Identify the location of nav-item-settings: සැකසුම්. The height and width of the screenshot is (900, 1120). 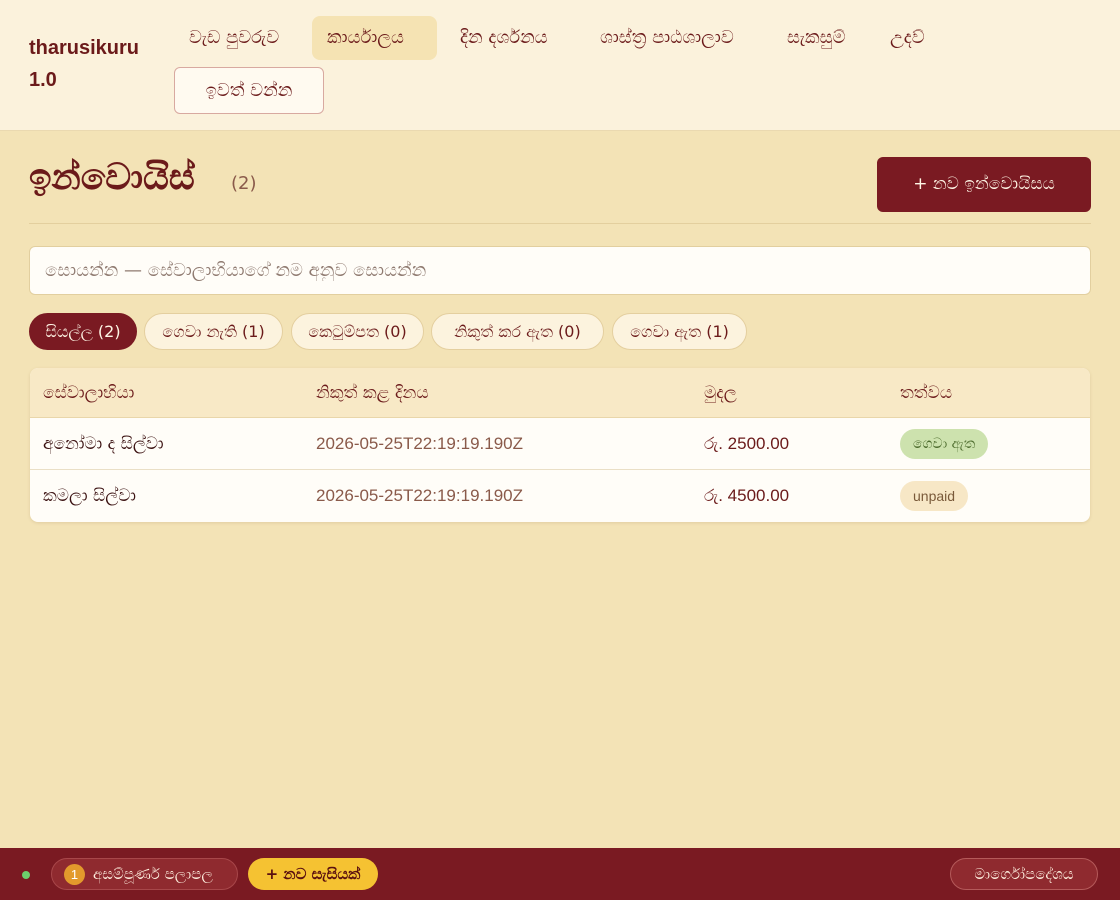
(816, 38).